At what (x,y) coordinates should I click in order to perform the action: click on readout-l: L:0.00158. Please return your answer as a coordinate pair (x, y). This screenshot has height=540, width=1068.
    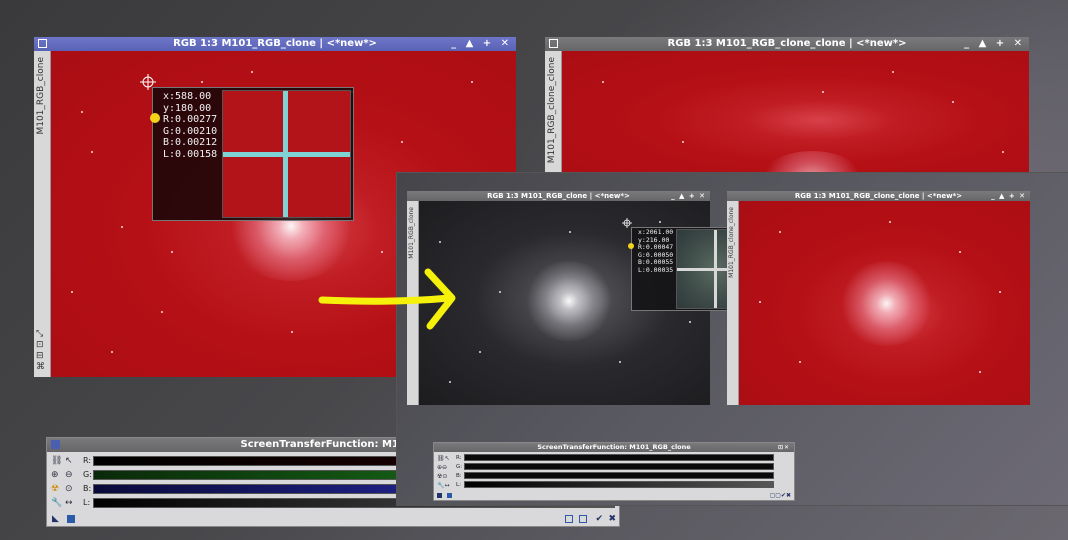
    Looking at the image, I should click on (190, 154).